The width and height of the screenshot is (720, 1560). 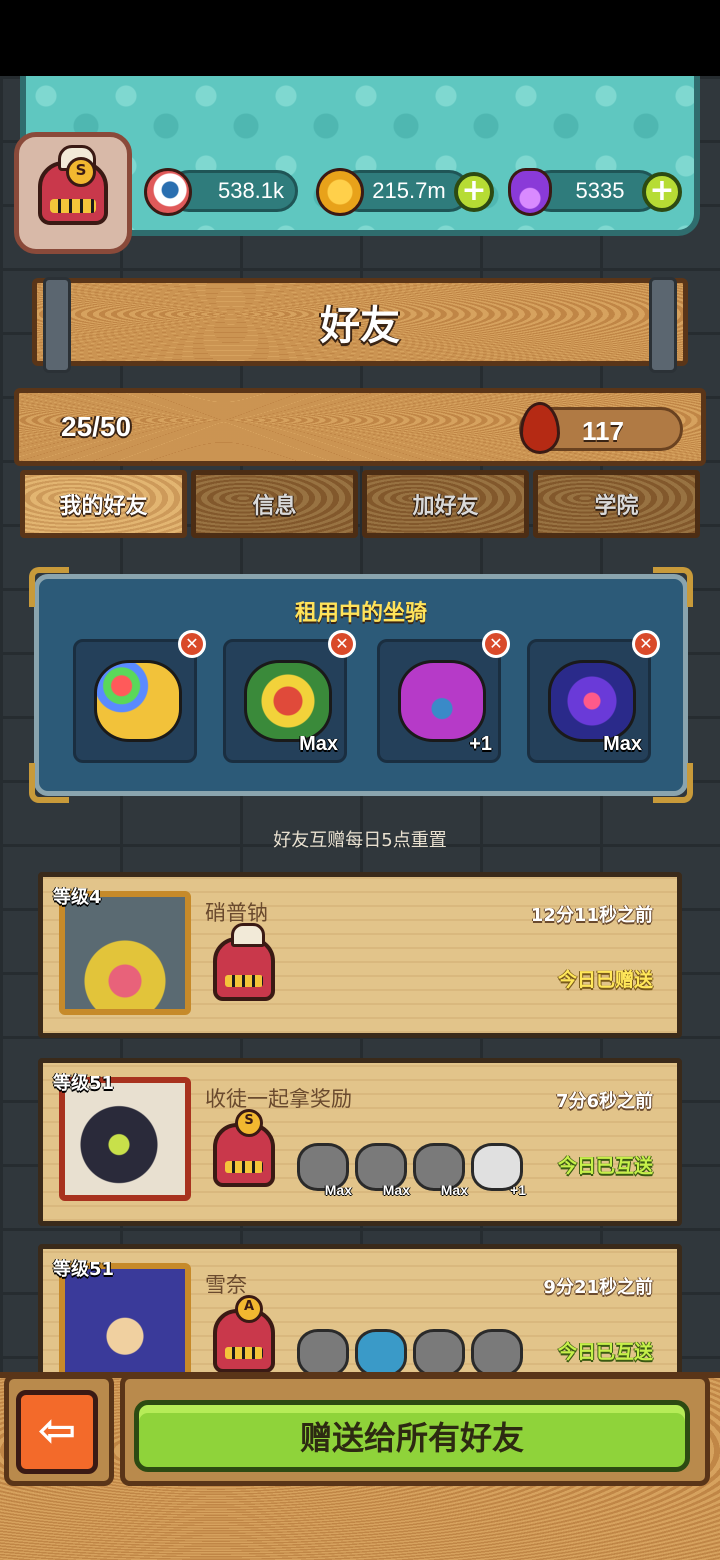 What do you see at coordinates (540, 428) in the screenshot?
I see `blood-drop-icon` at bounding box center [540, 428].